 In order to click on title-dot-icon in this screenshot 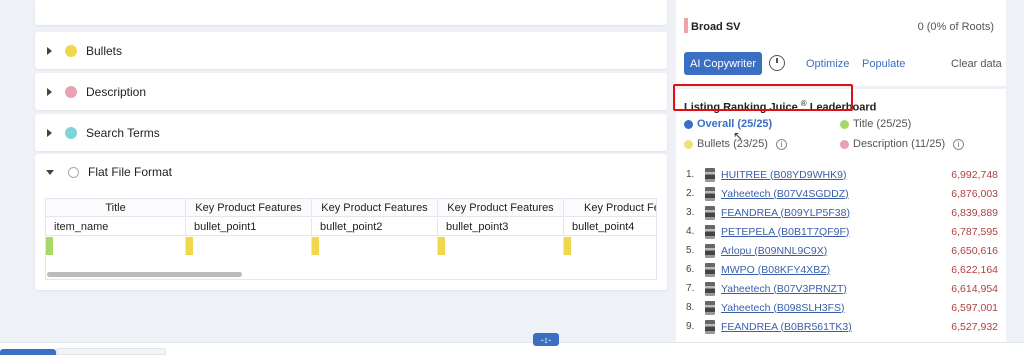, I will do `click(844, 124)`.